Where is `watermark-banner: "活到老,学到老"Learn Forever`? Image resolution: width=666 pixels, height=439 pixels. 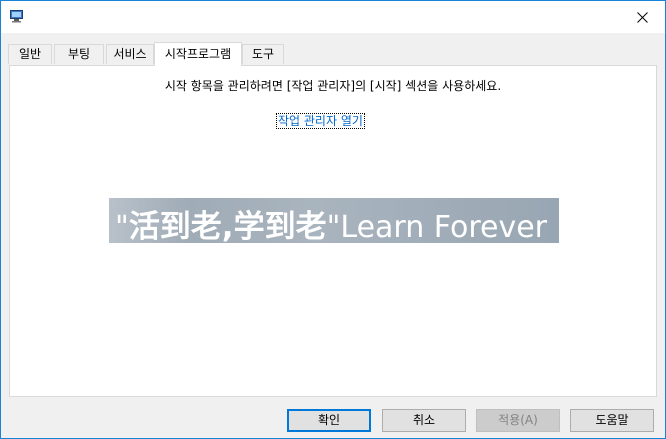 watermark-banner: "活到老,学到老"Learn Forever is located at coordinates (334, 220).